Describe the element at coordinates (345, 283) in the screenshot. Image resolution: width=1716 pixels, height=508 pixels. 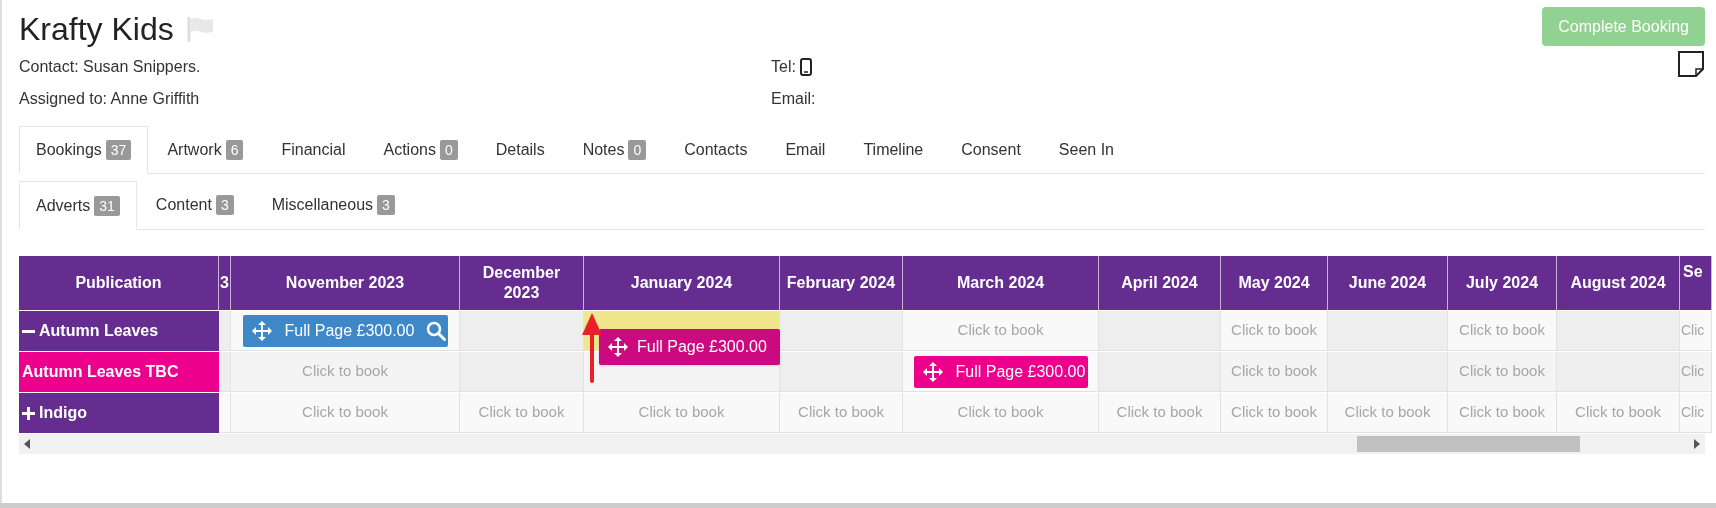
I see `column-header: November 2023` at that location.